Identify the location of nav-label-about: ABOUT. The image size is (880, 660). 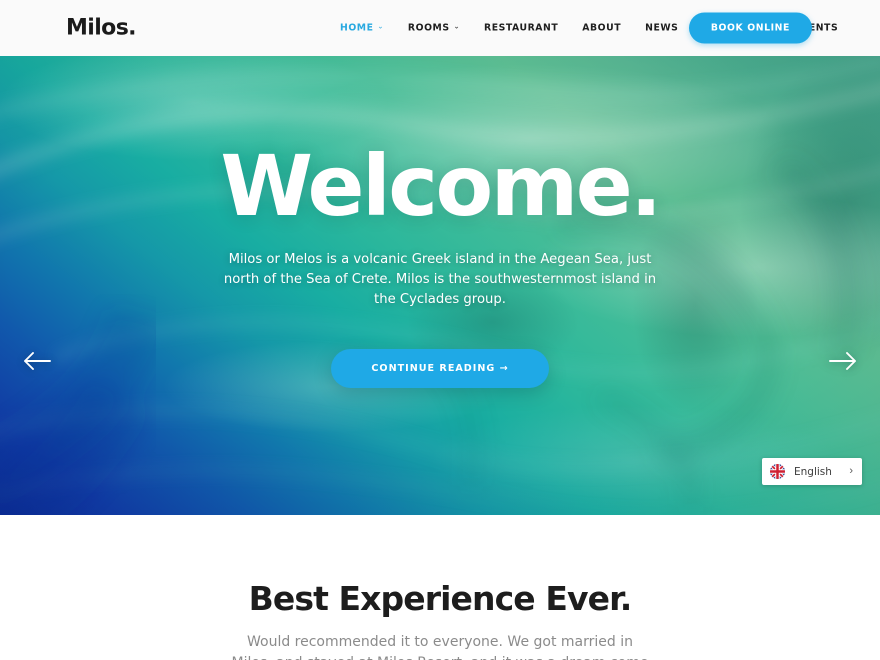
(602, 28).